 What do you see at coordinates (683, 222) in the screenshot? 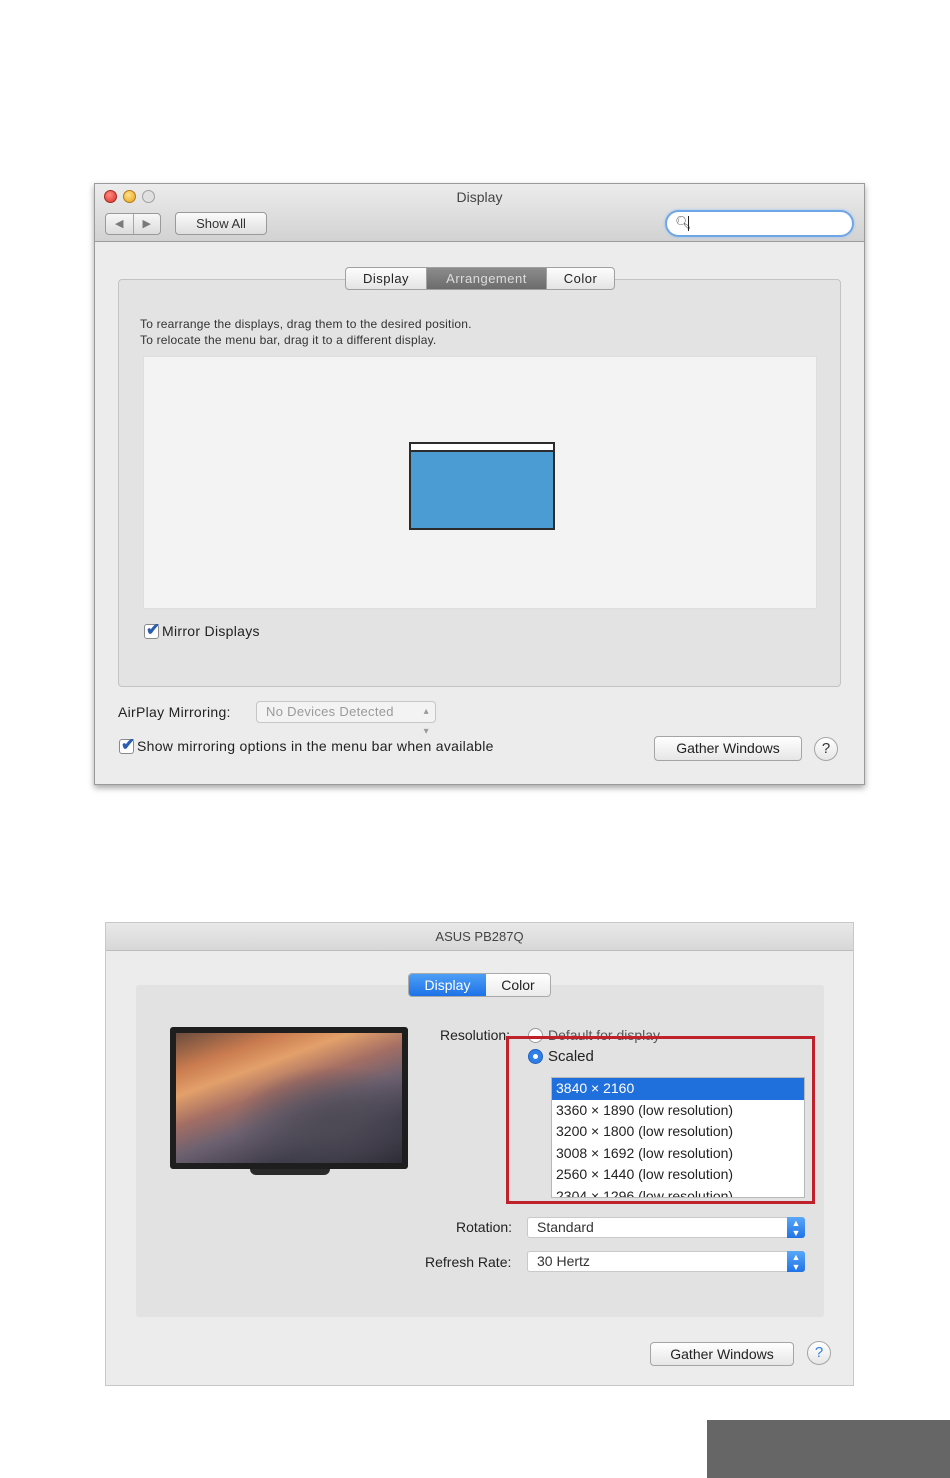
I see `search-icon: 🔍︎` at bounding box center [683, 222].